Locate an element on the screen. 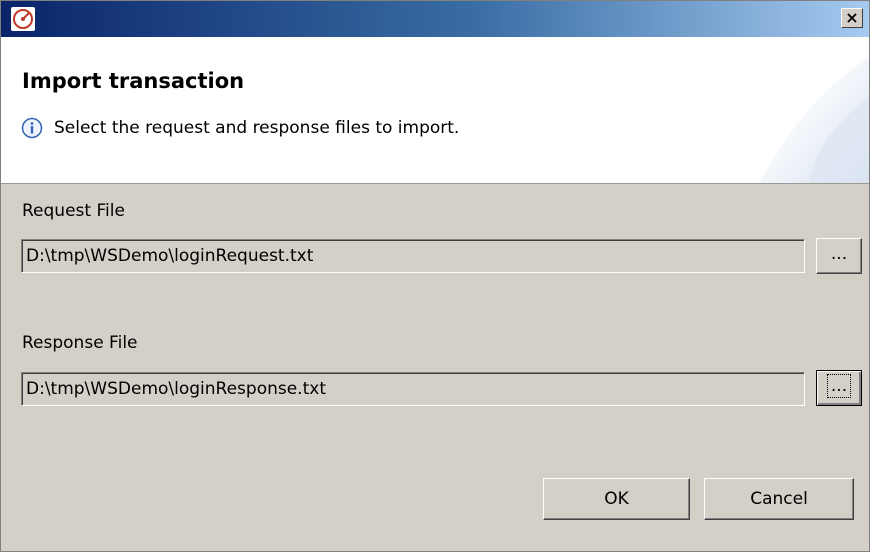  response-file-field: D:\tmp\WSDemo\loginResponse.txt is located at coordinates (413, 389).